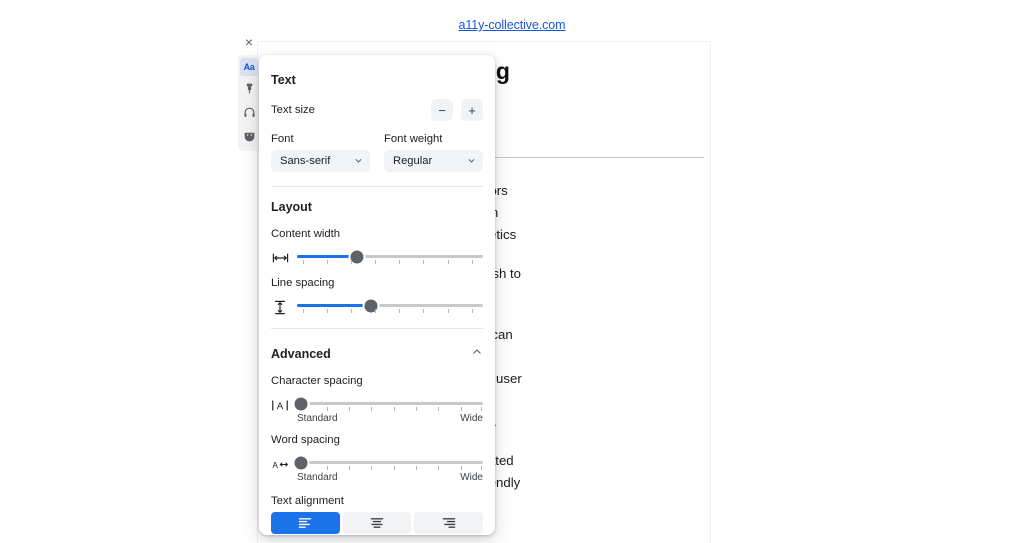 This screenshot has height=543, width=1024. What do you see at coordinates (303, 283) in the screenshot?
I see `line-spacing-label: Line spacing` at bounding box center [303, 283].